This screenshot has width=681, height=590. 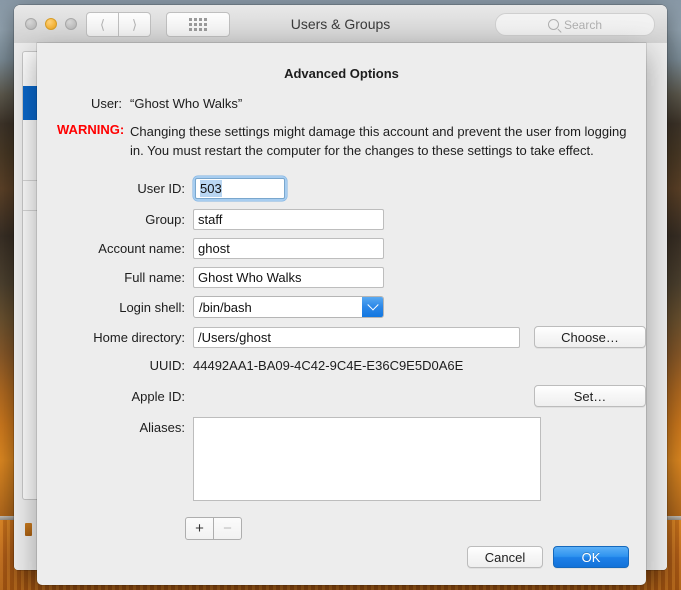 I want to click on login-shell-row: Login shell: /bin/bash, so click(x=341, y=307).